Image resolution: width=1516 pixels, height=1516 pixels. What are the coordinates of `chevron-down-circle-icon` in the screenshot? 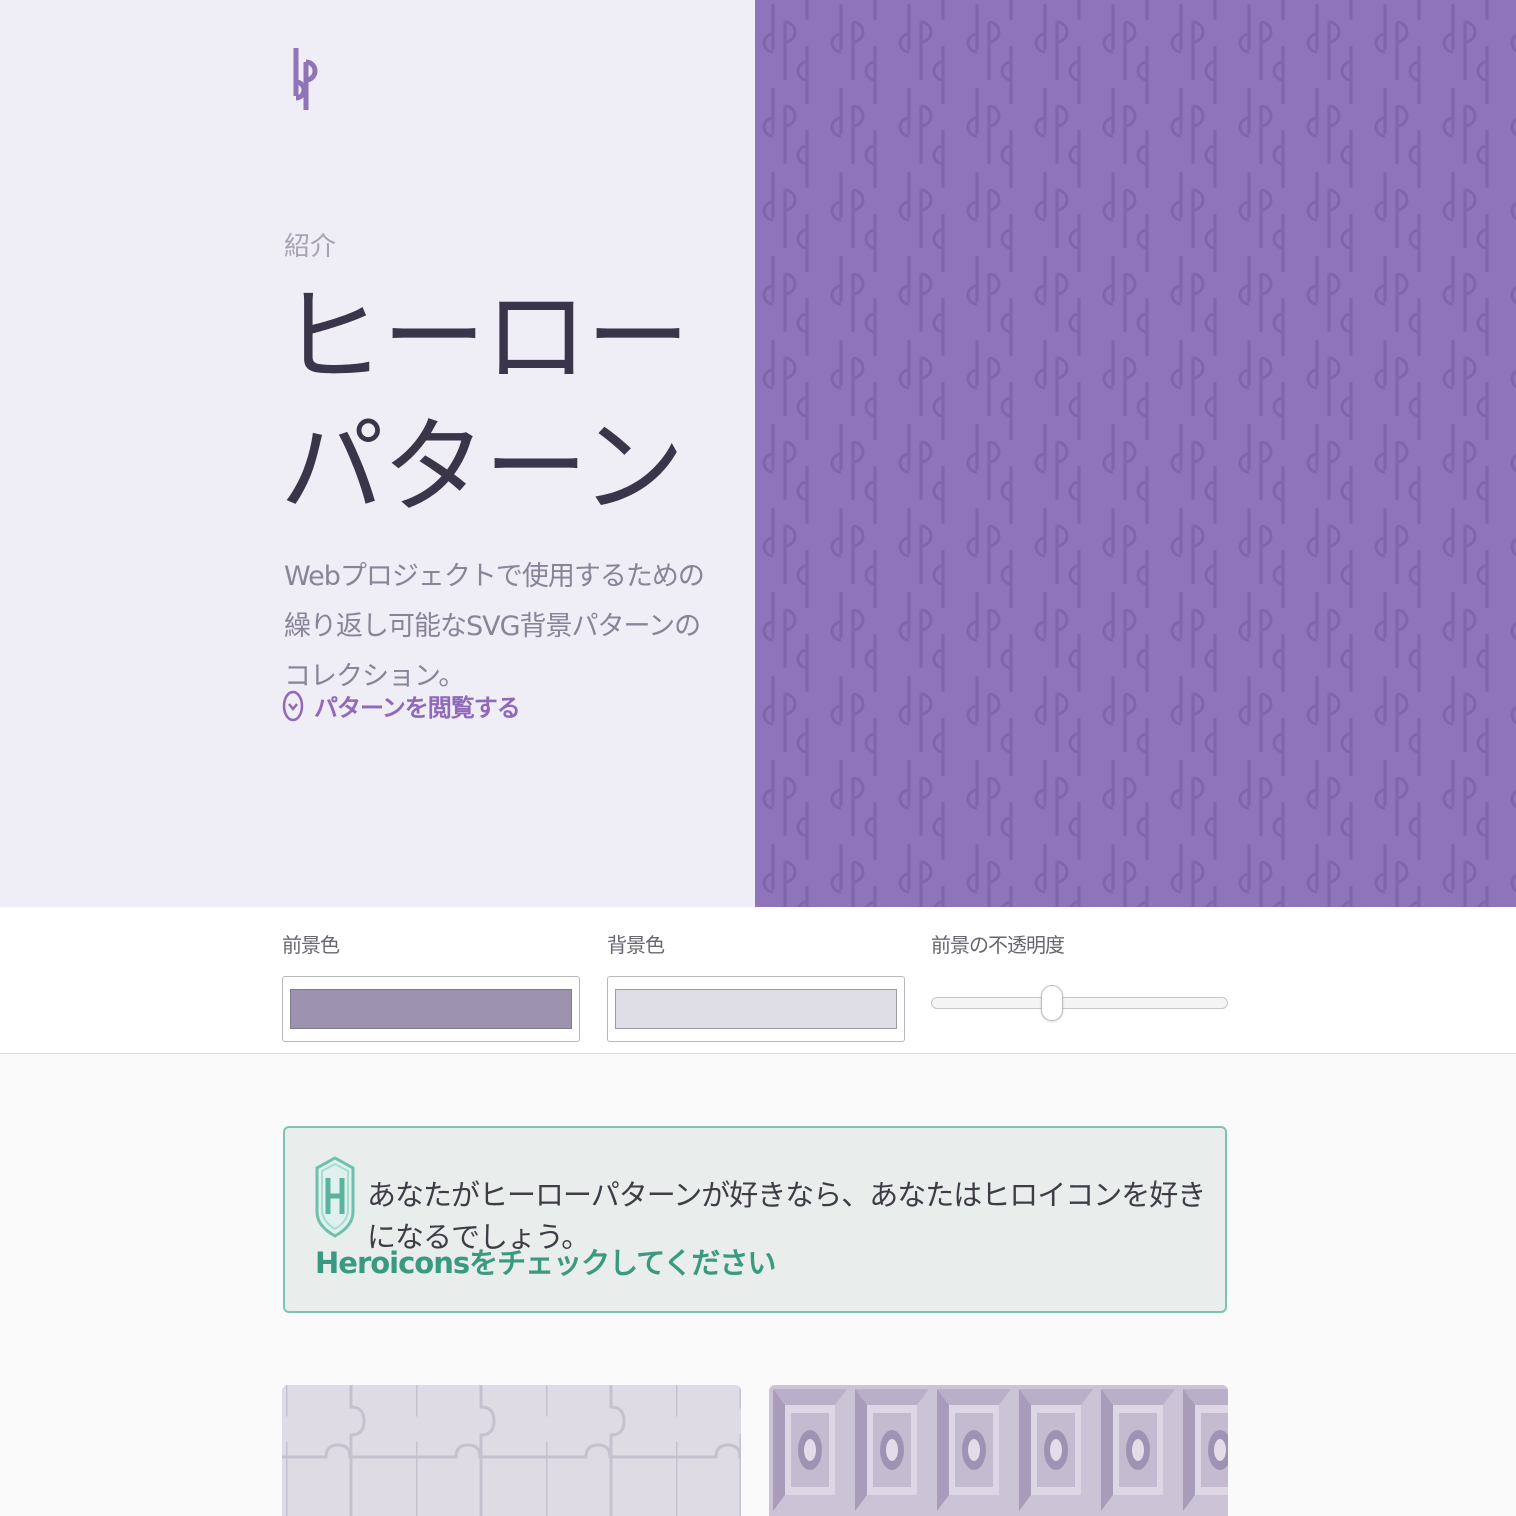 It's located at (293, 706).